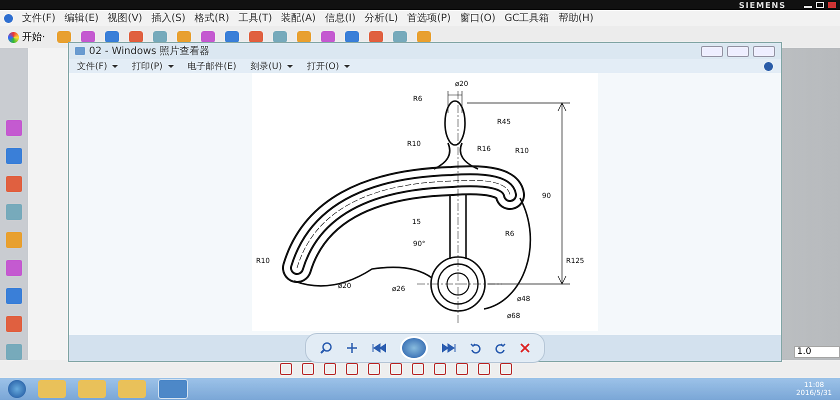 Image resolution: width=840 pixels, height=400 pixels. Describe the element at coordinates (475, 348) in the screenshot. I see `rotate-left-icon` at that location.